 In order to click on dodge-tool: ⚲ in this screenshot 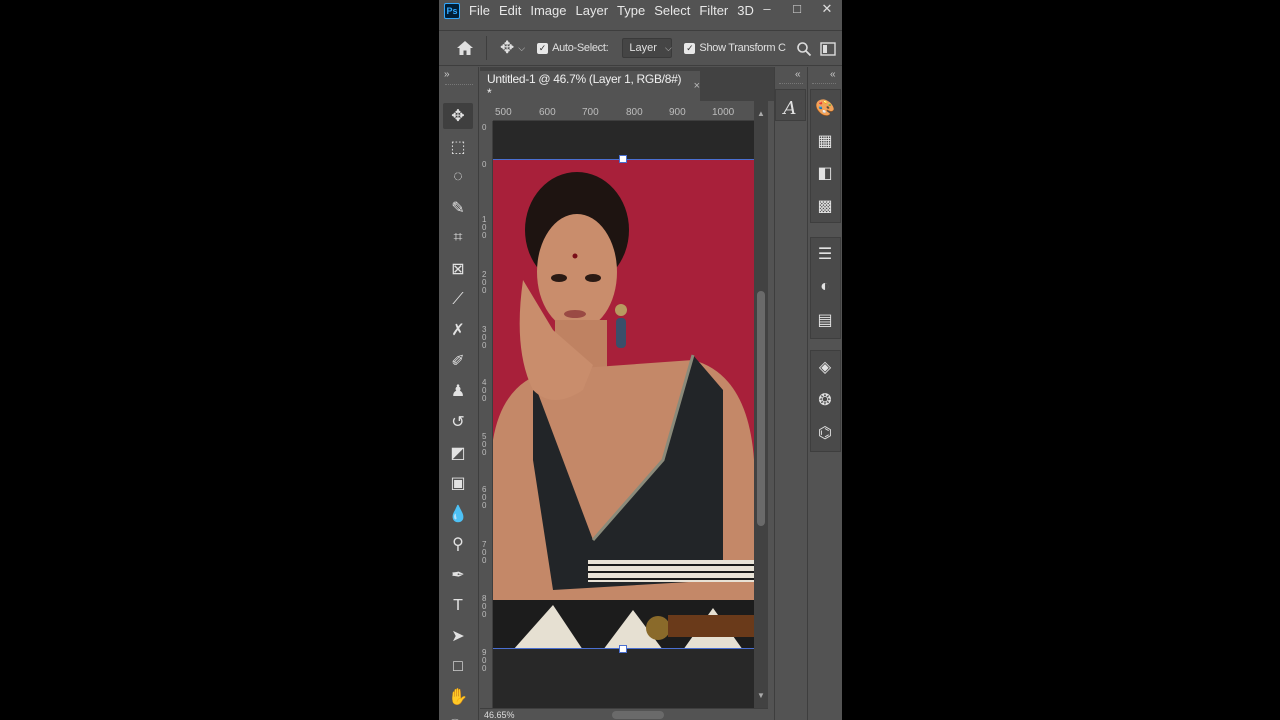, I will do `click(458, 544)`.